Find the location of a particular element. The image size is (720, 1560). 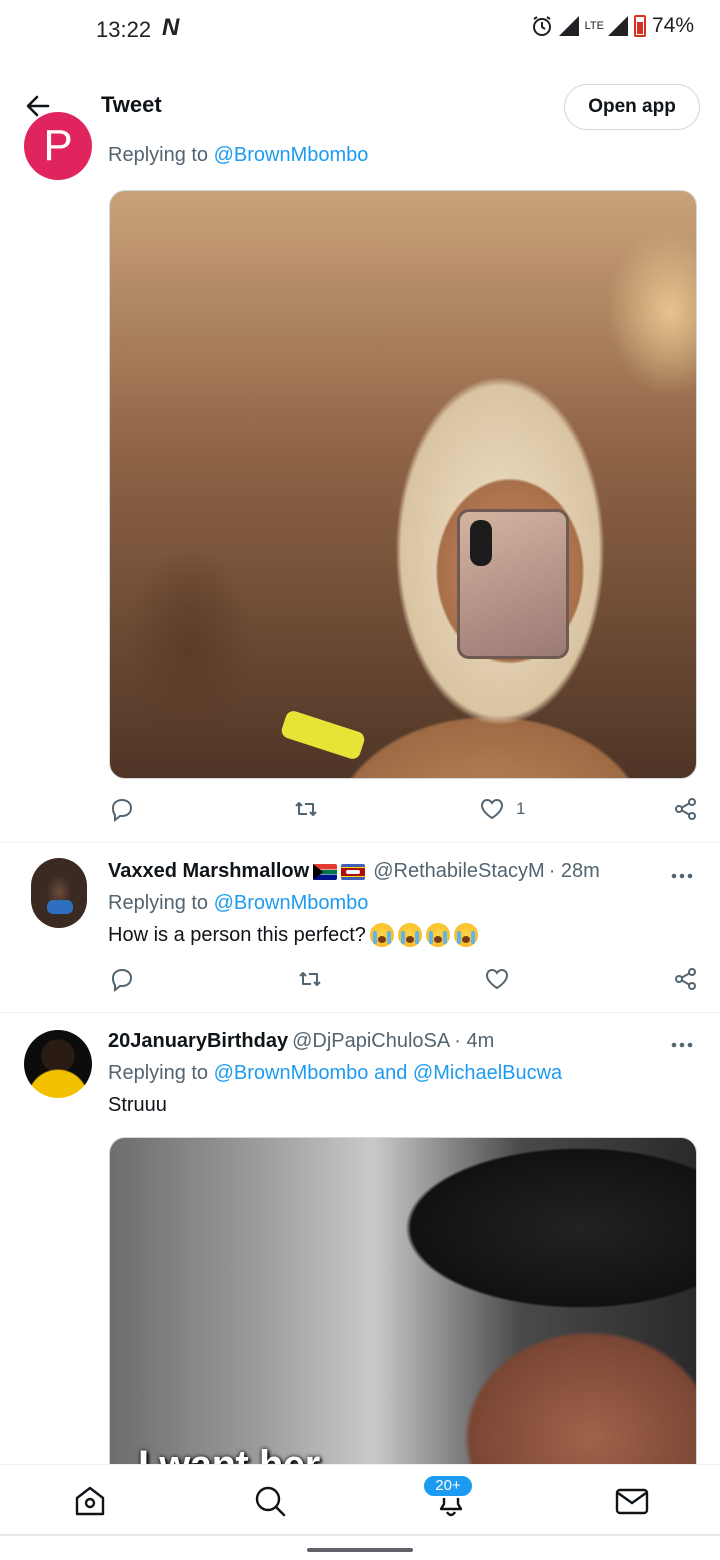

avatar-mask is located at coordinates (60, 907).